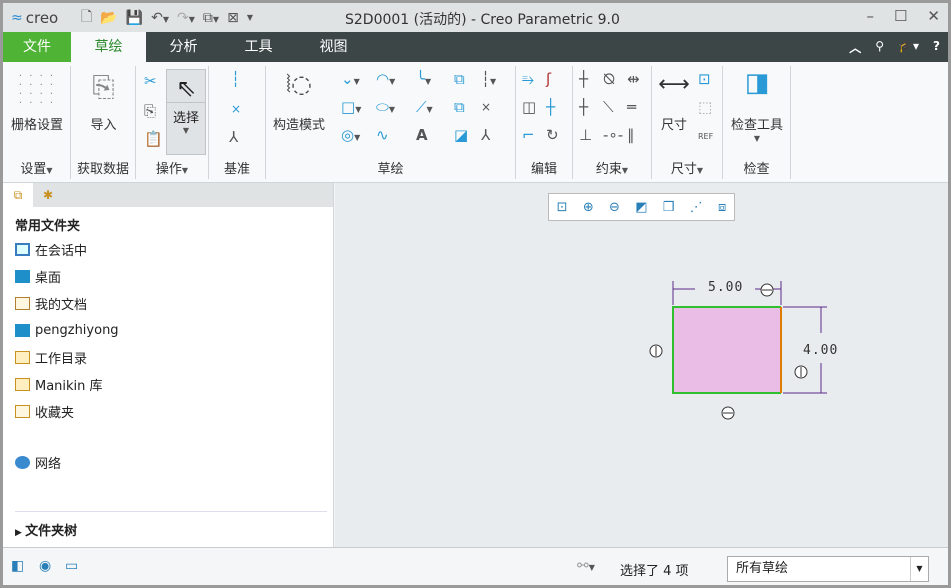 This screenshot has height=588, width=951. What do you see at coordinates (459, 107) in the screenshot?
I see `thicken-icon: ⧉` at bounding box center [459, 107].